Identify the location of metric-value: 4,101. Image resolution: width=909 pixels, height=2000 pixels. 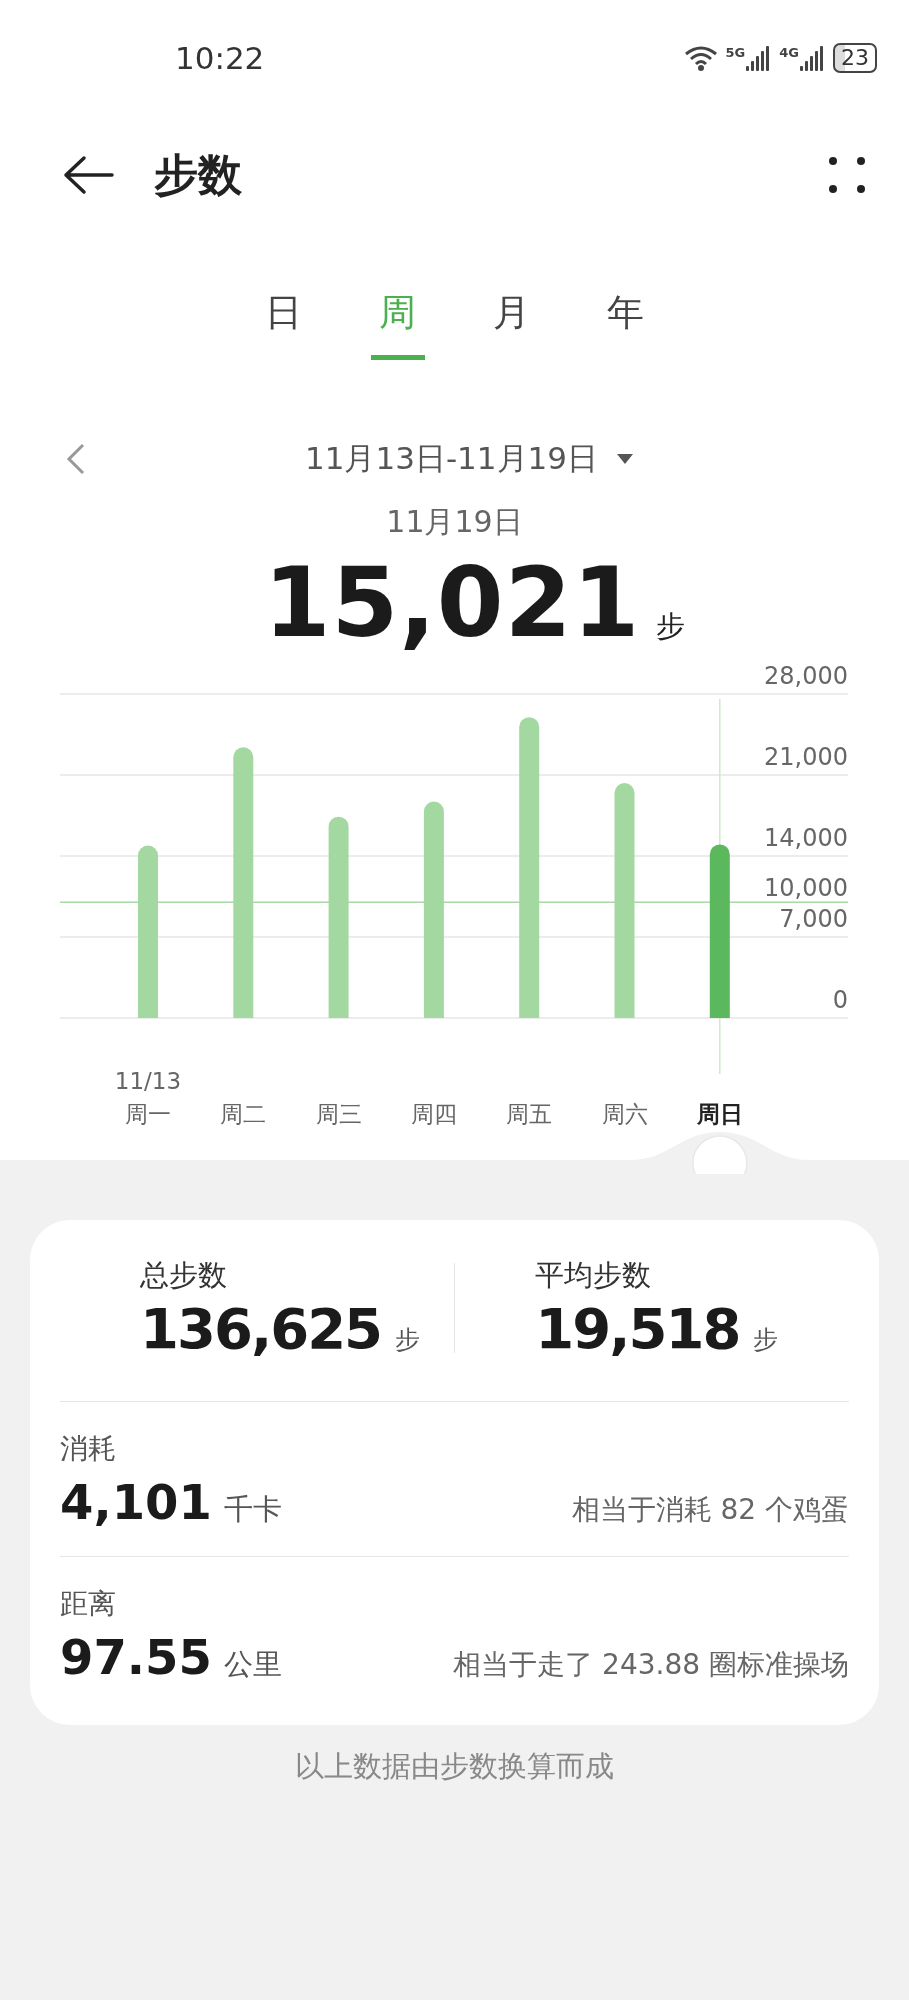
(136, 1501).